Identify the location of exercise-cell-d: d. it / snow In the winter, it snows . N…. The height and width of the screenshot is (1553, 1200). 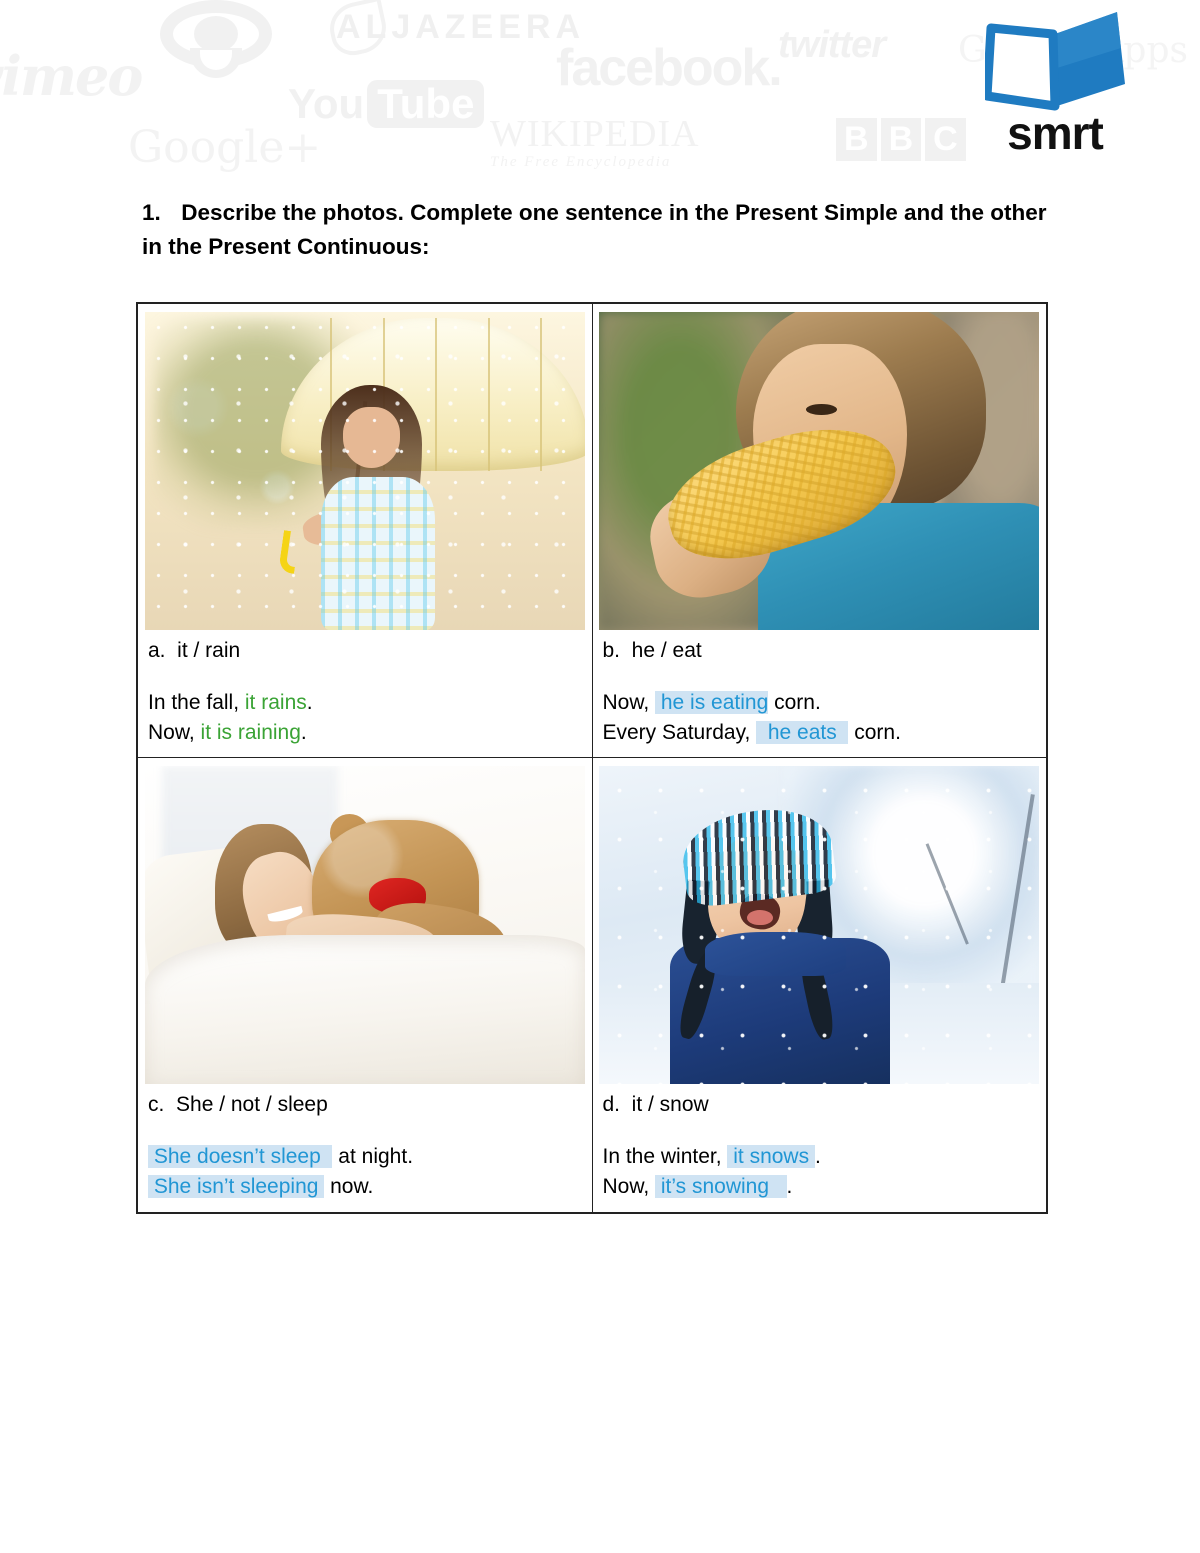
(819, 985).